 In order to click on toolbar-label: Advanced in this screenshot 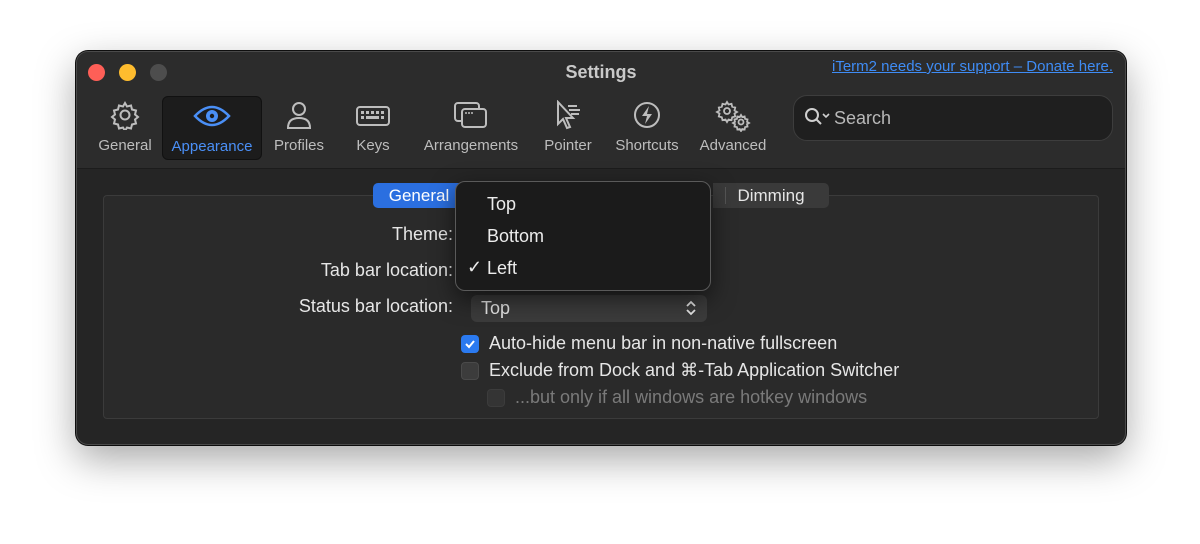, I will do `click(733, 145)`.